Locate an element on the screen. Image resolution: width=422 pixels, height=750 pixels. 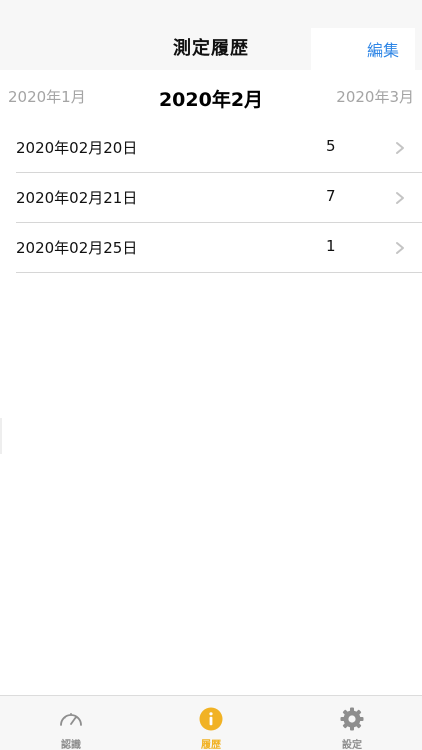
month-selector: 2020年1月 2020年2月 2020年3月 is located at coordinates (211, 97).